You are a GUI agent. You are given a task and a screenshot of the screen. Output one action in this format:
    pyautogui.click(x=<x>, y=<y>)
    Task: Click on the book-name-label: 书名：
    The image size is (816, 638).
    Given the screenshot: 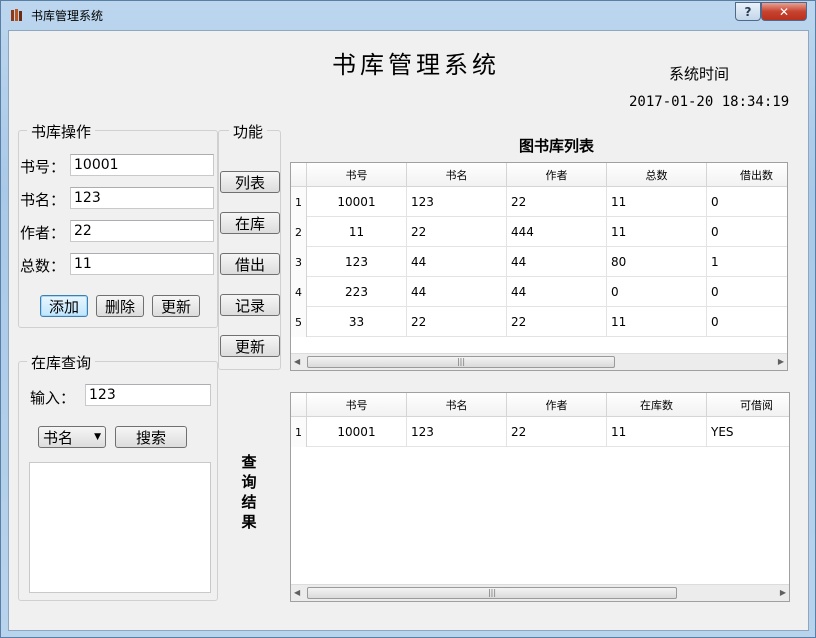 What is the action you would take?
    pyautogui.click(x=43, y=200)
    